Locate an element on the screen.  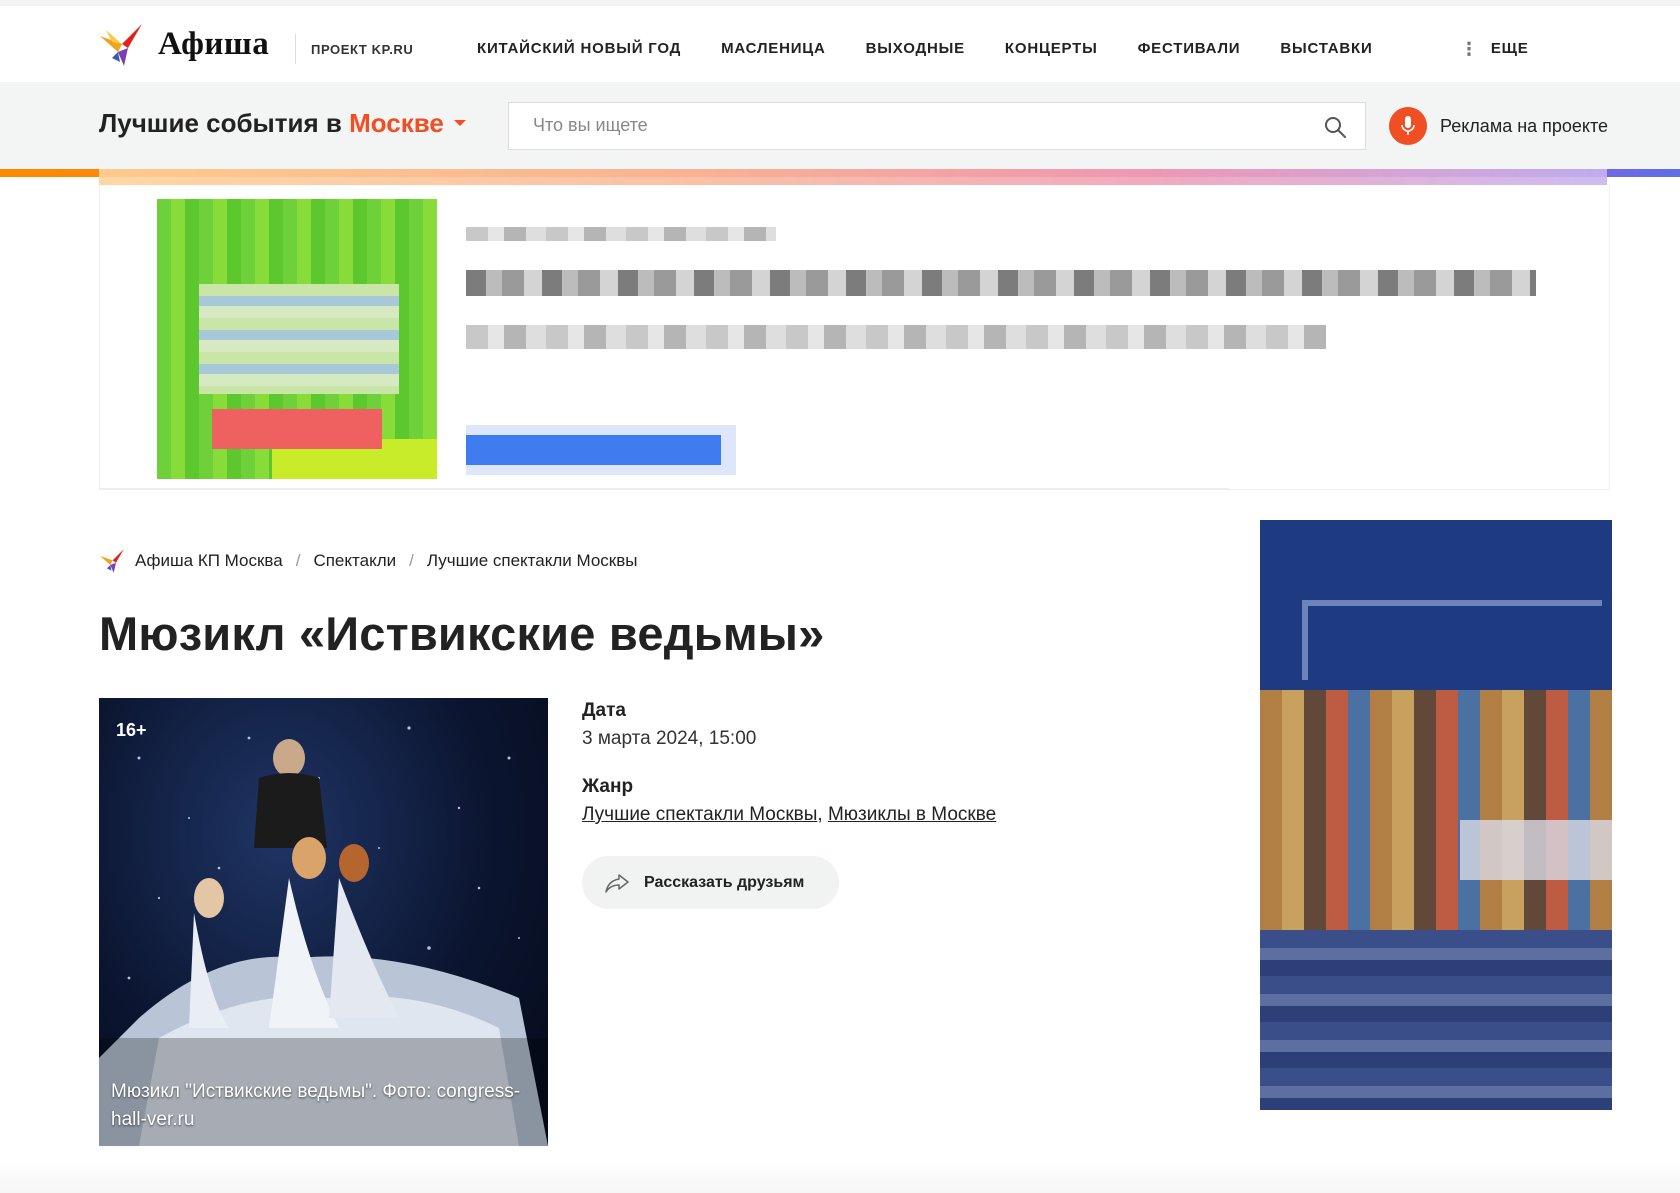
genre-link-best-performances: Лучшие спектакли Москвы is located at coordinates (699, 814).